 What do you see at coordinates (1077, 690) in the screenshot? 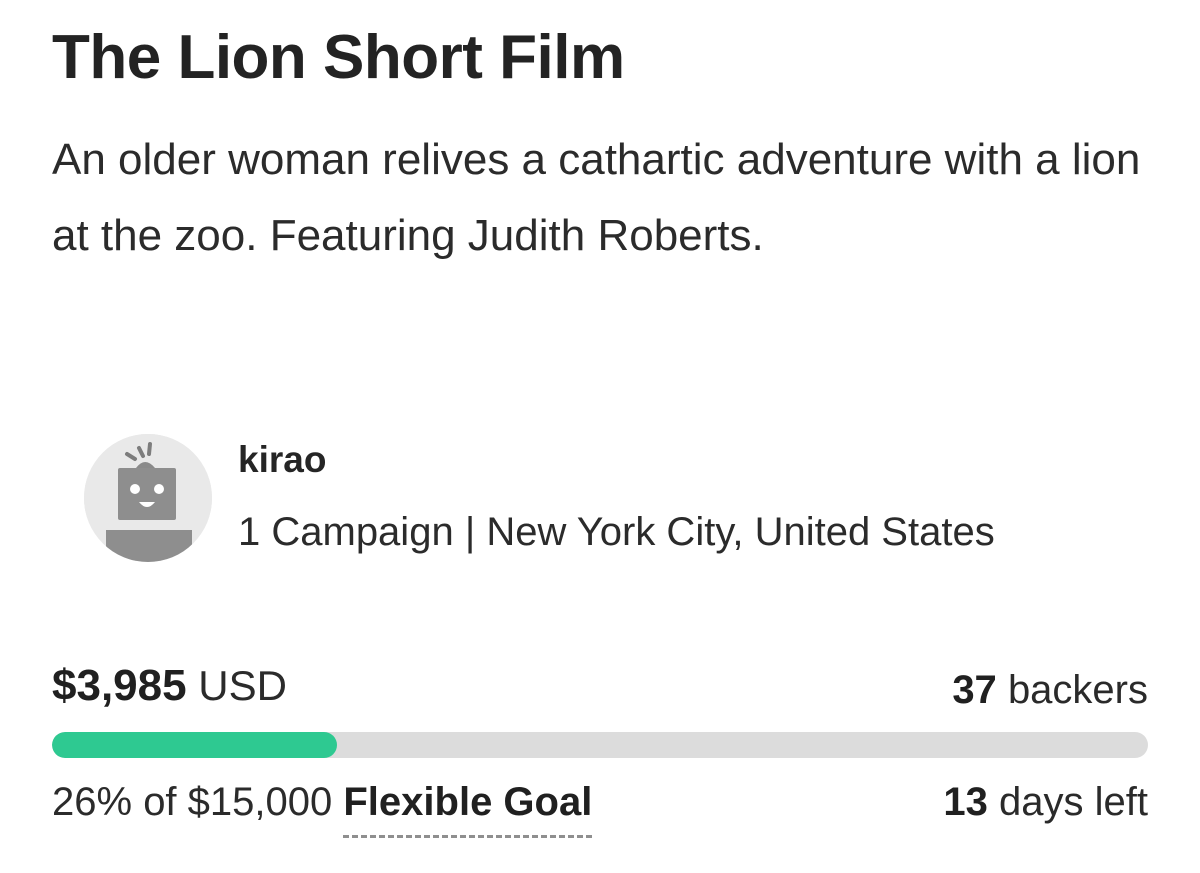
I see `backers-label: backers` at bounding box center [1077, 690].